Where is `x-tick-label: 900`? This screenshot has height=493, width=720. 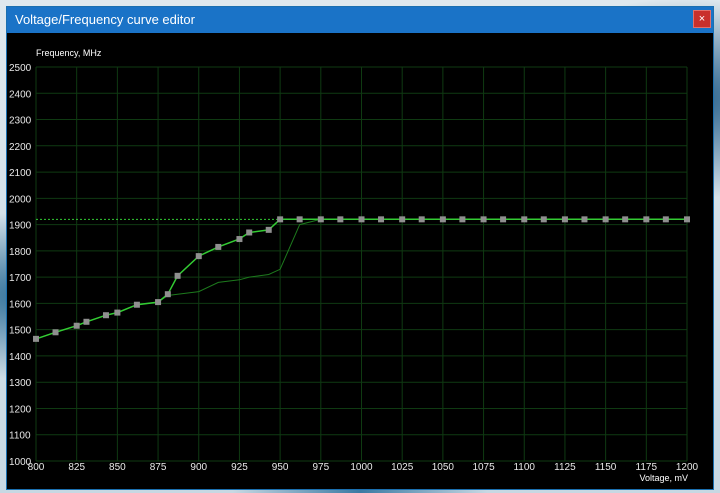 x-tick-label: 900 is located at coordinates (198, 467).